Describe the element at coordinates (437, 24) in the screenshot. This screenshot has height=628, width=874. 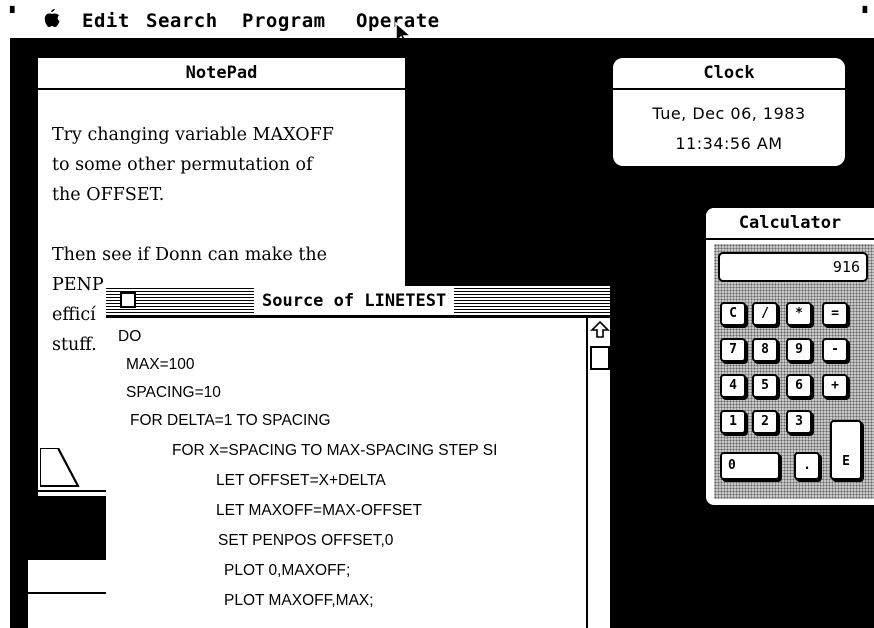
I see `menu-bar: Edit Search Program Operate ▘ ▝` at that location.